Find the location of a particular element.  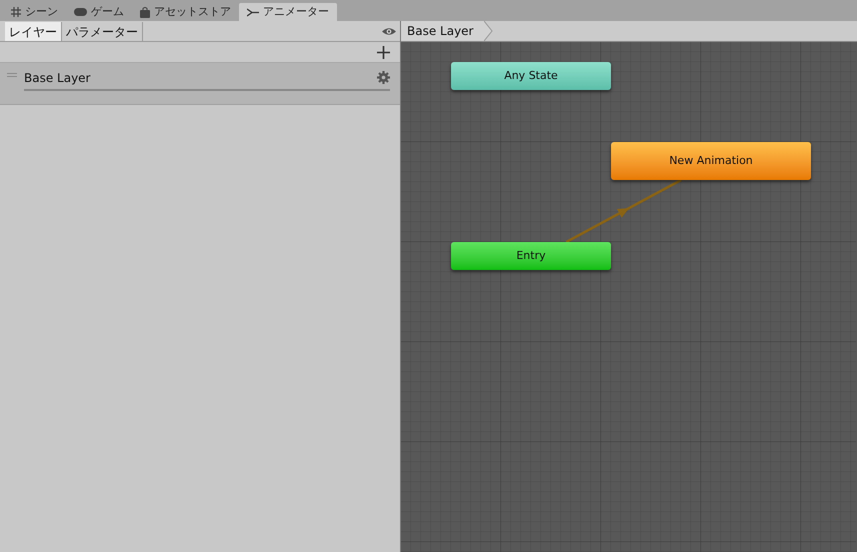

grid-icon is located at coordinates (16, 12).